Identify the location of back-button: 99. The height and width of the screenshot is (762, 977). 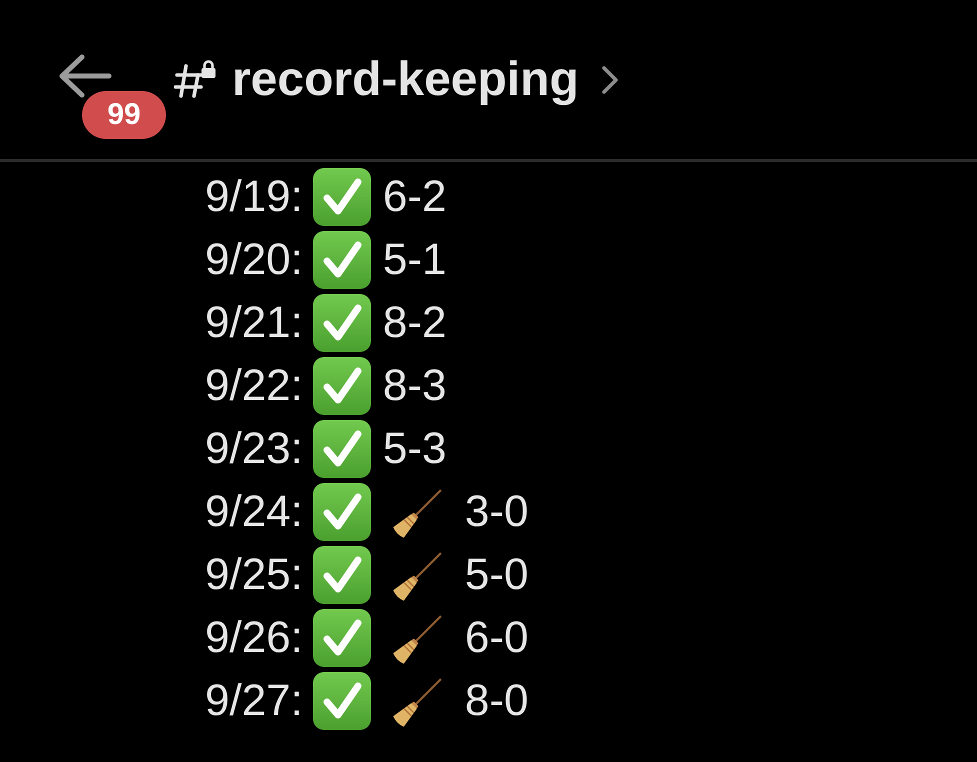
(113, 97).